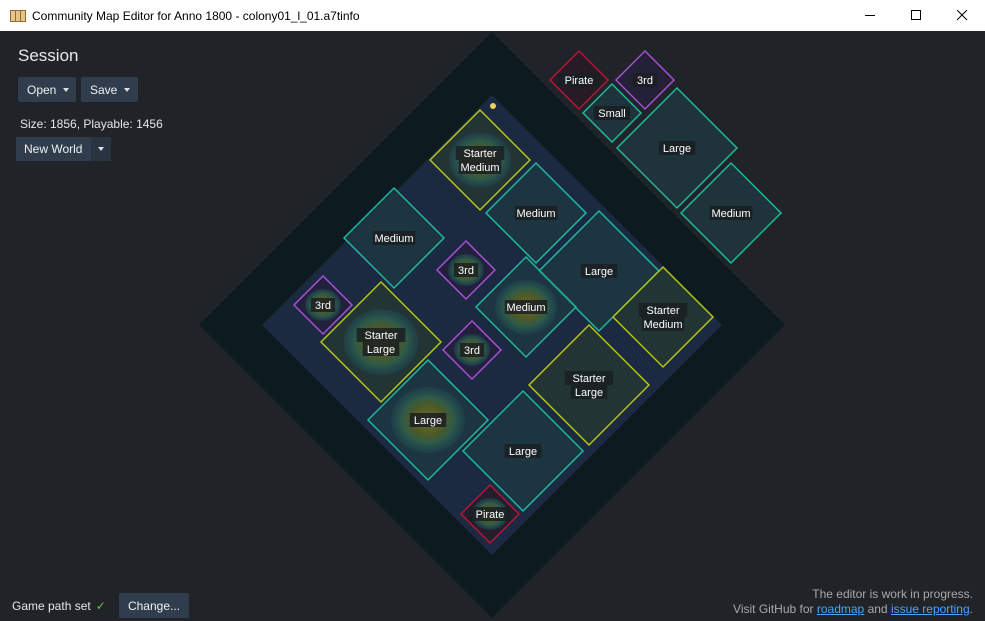 This screenshot has width=985, height=621. What do you see at coordinates (100, 606) in the screenshot?
I see `check-icon: ✓` at bounding box center [100, 606].